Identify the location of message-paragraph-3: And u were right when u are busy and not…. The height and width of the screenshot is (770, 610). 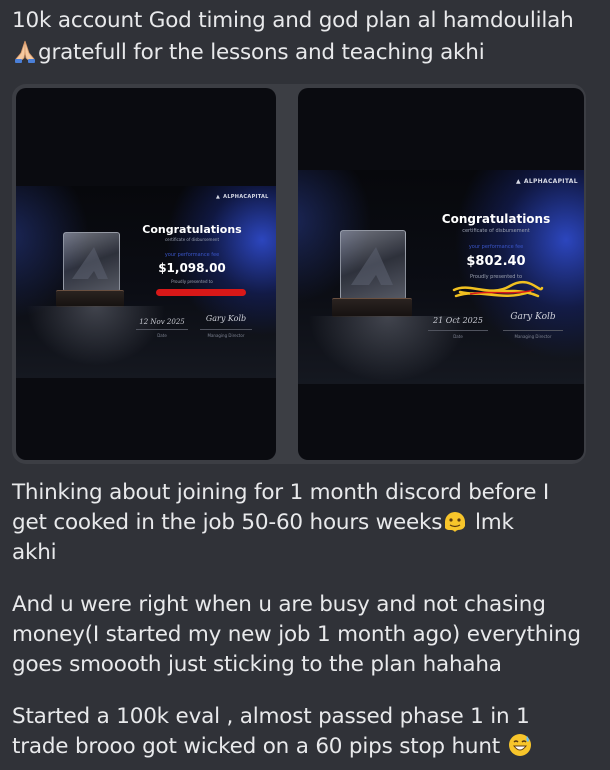
(306, 635).